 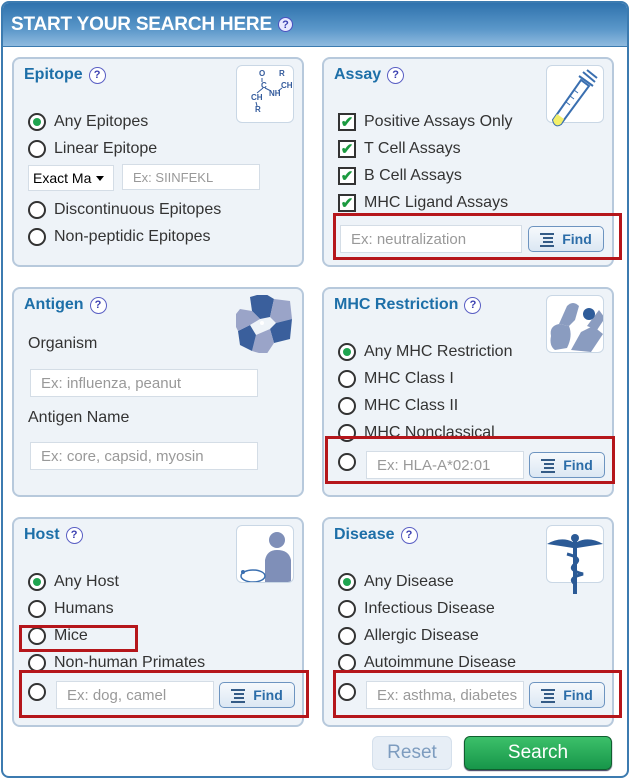 What do you see at coordinates (411, 405) in the screenshot?
I see `option-label: MHC Class II` at bounding box center [411, 405].